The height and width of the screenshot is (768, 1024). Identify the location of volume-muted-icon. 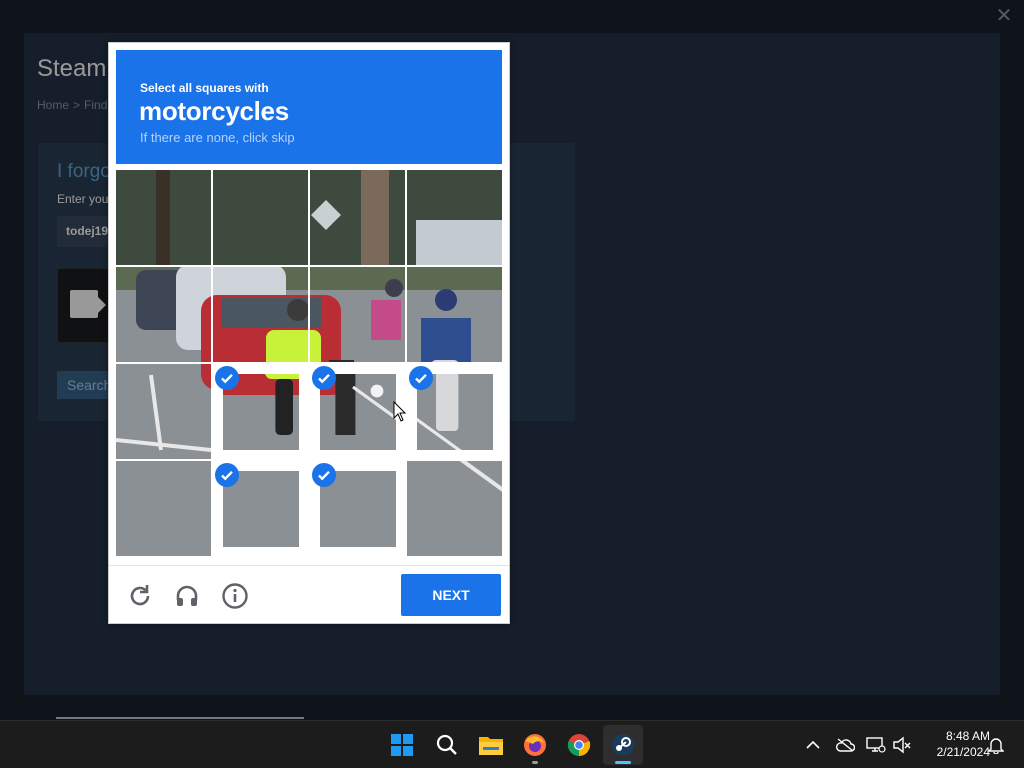
(902, 745).